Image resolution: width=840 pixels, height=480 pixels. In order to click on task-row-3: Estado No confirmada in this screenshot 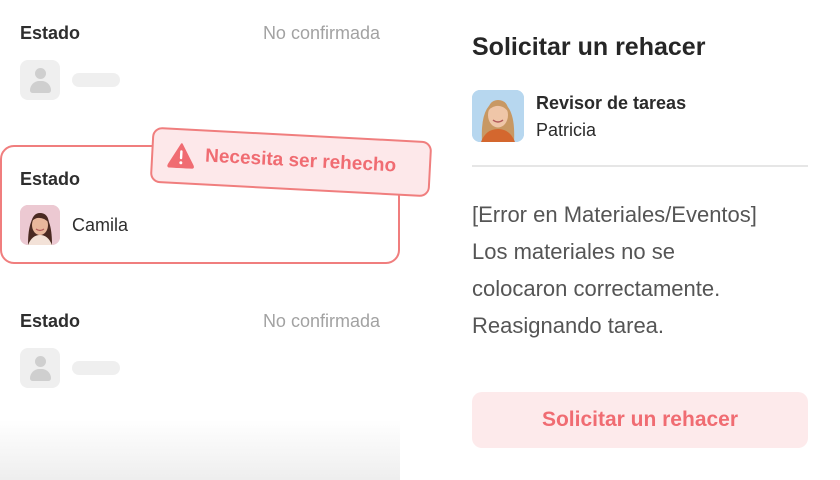, I will do `click(200, 351)`.